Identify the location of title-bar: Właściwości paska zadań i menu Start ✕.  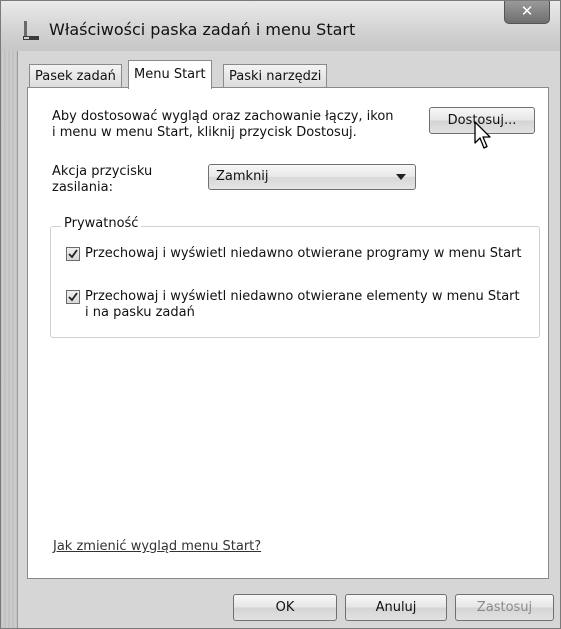
(280, 26).